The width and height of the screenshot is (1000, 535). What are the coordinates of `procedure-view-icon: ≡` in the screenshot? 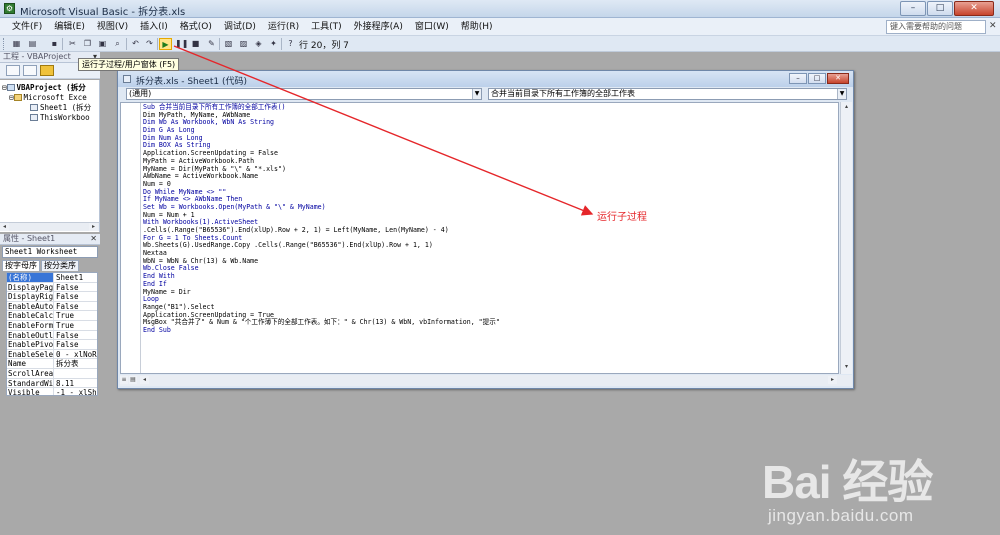 It's located at (124, 380).